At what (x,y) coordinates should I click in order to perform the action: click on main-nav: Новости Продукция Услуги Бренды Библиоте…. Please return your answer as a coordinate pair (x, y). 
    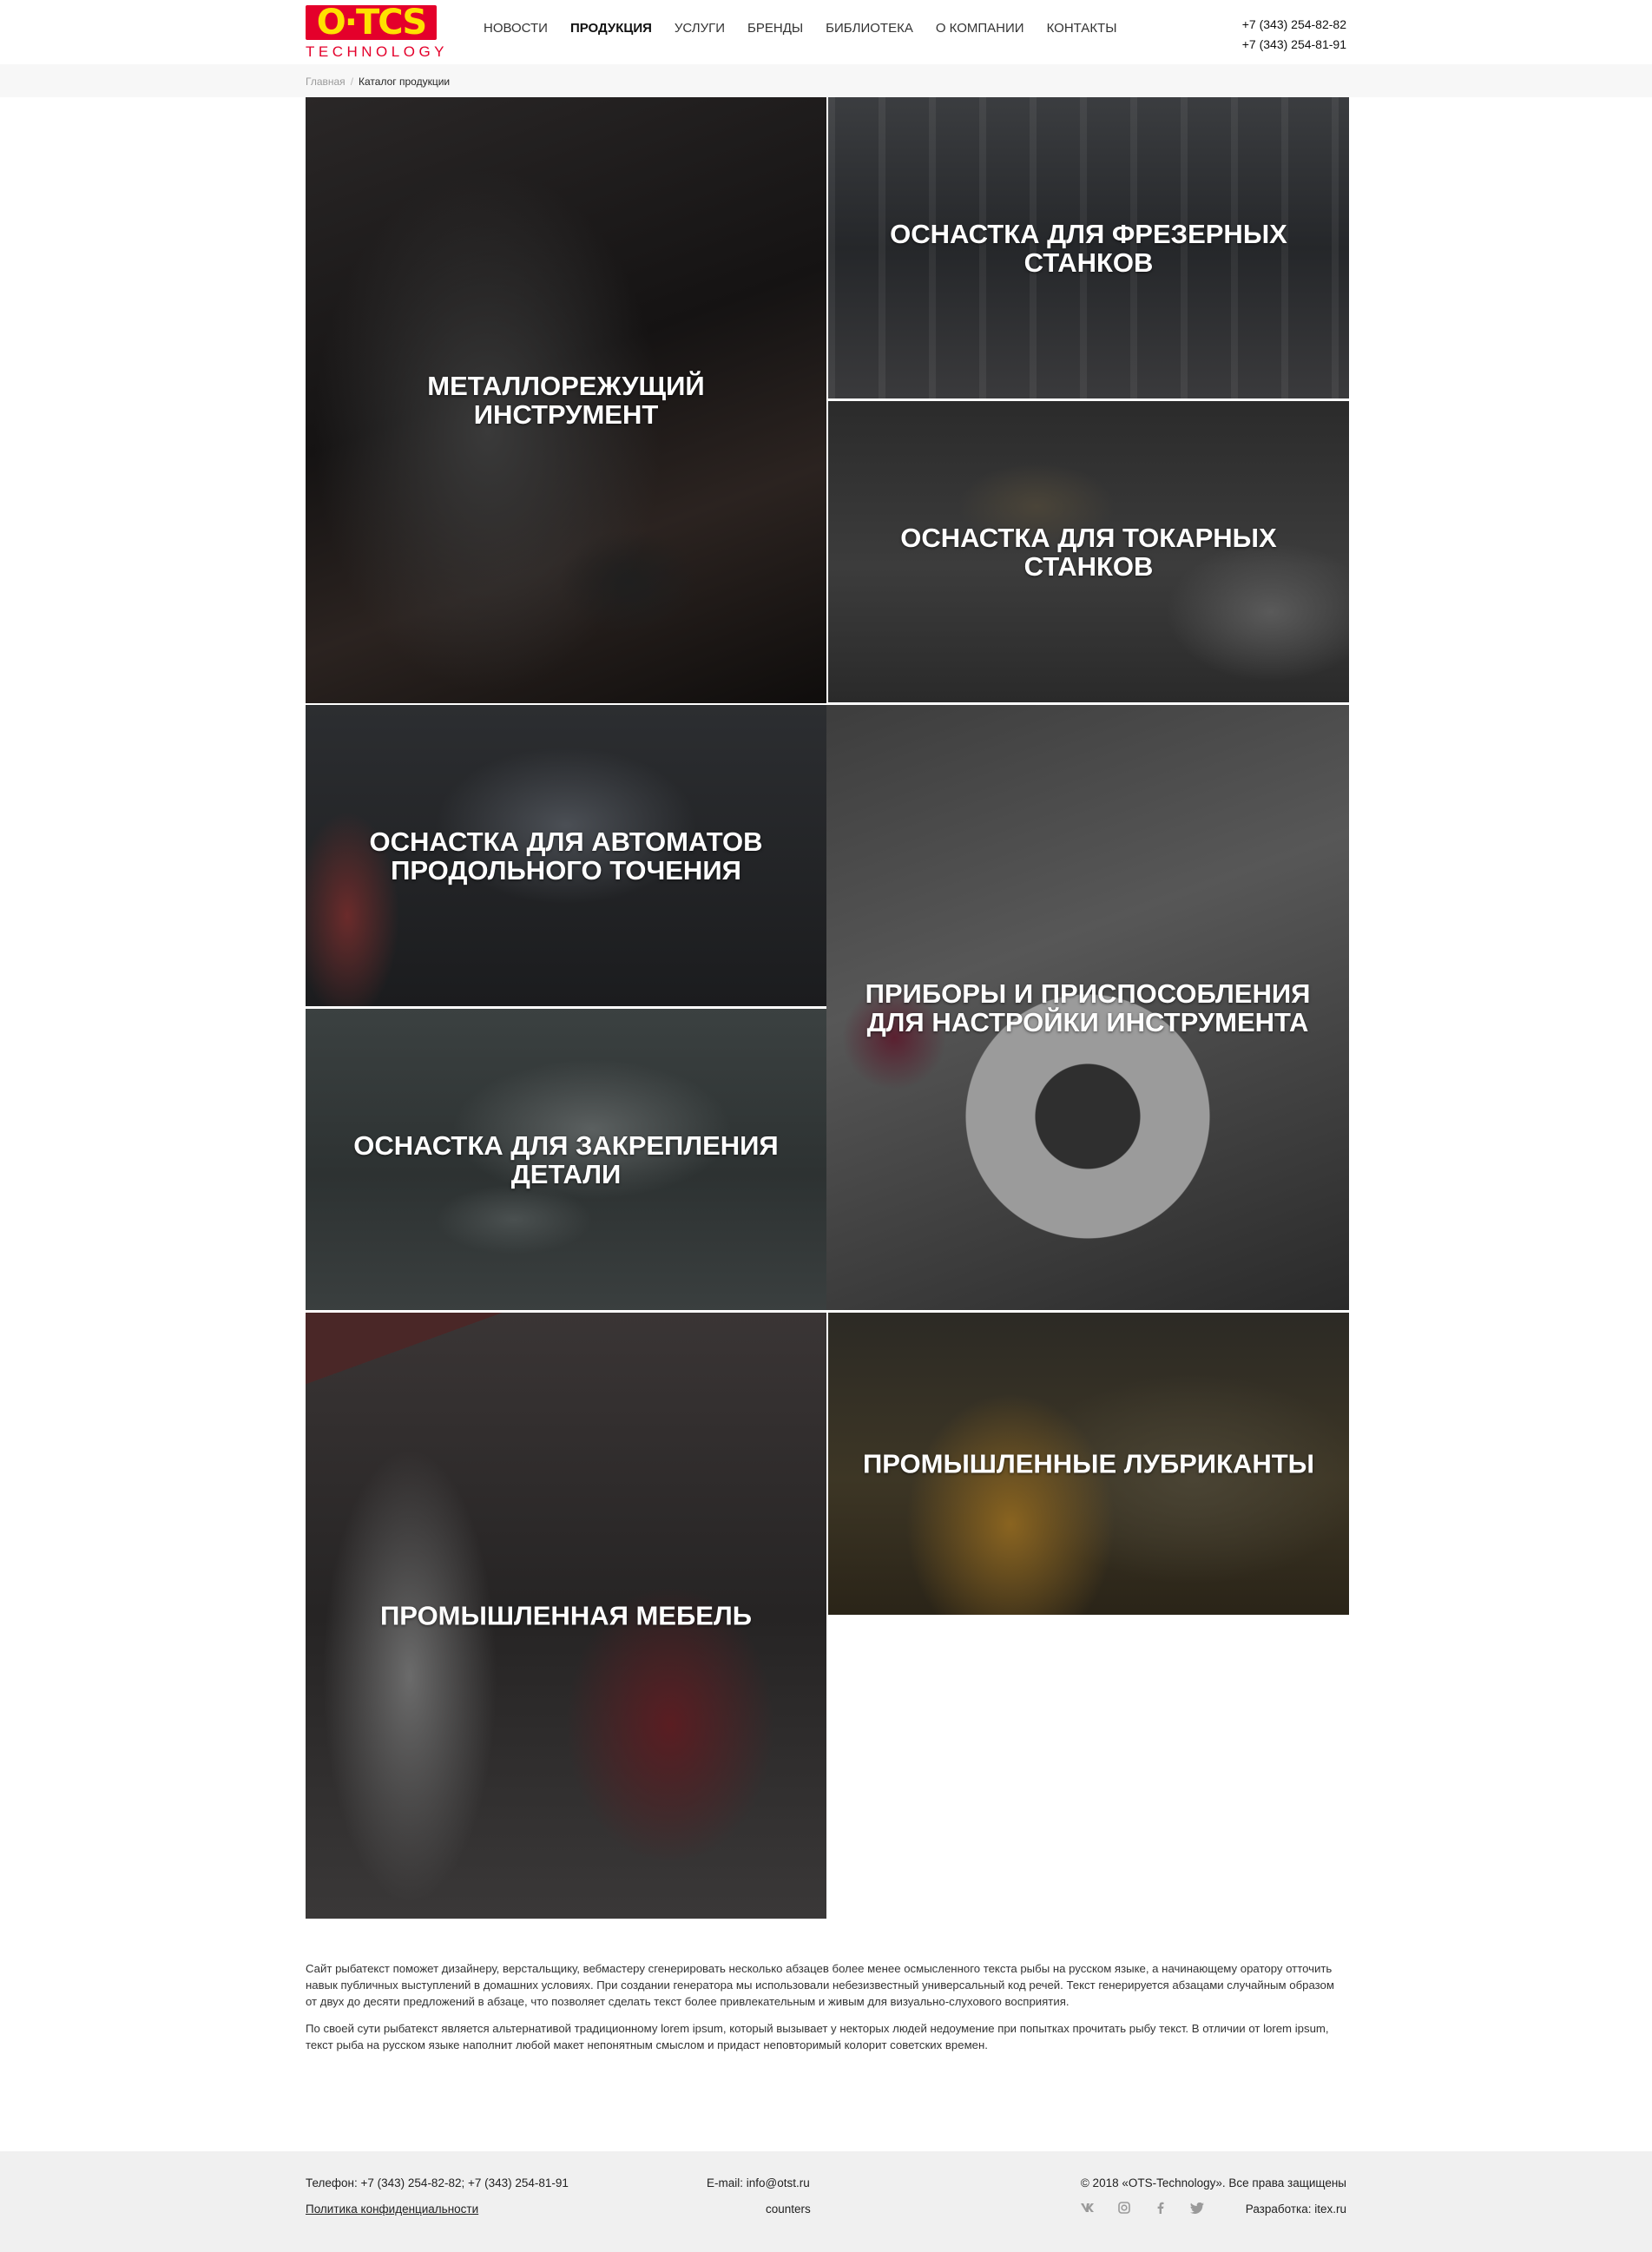
    Looking at the image, I should click on (812, 30).